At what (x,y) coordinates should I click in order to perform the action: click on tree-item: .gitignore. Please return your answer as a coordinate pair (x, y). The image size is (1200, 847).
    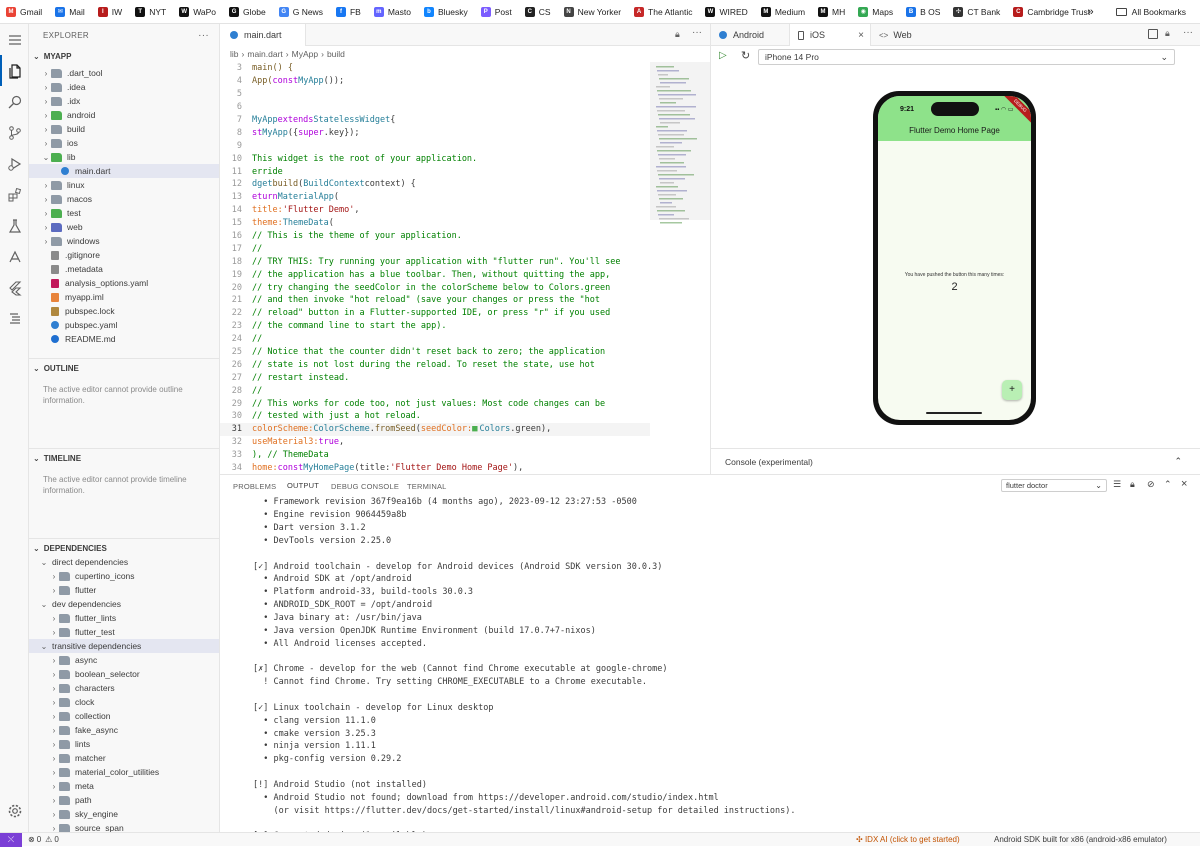
    Looking at the image, I should click on (124, 255).